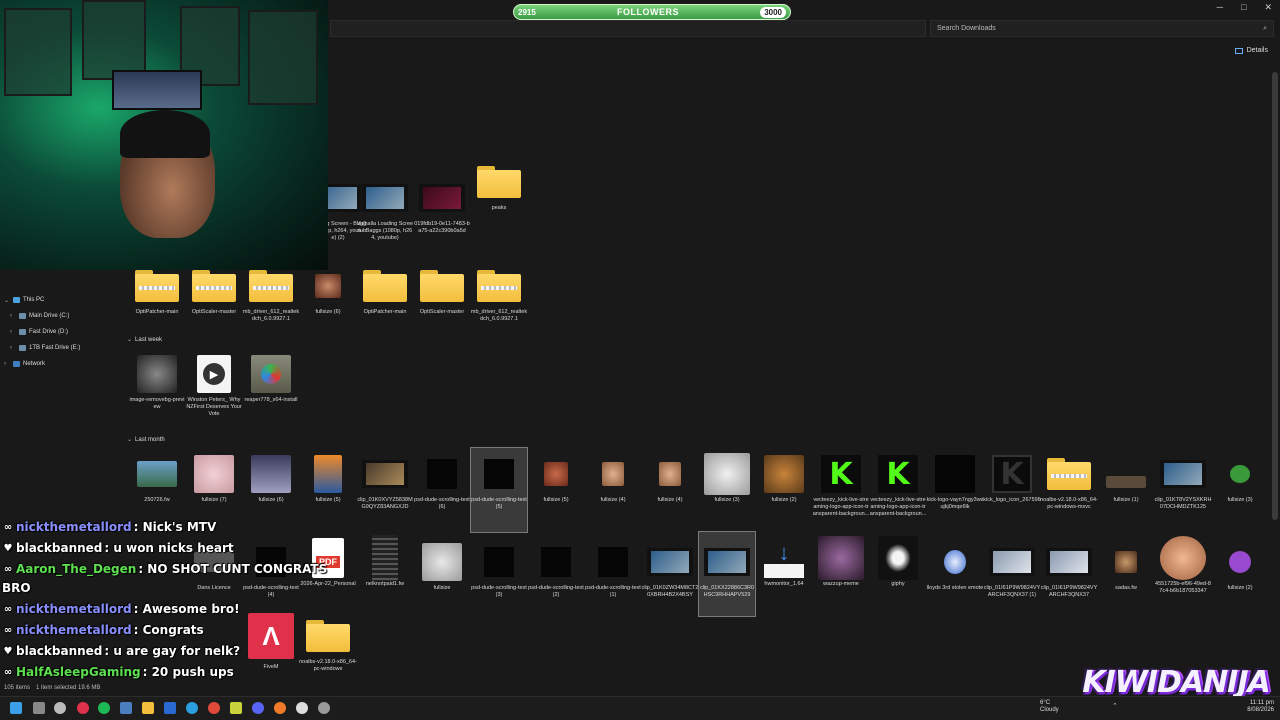  Describe the element at coordinates (499, 202) in the screenshot. I see `folder-tile: peaks` at that location.